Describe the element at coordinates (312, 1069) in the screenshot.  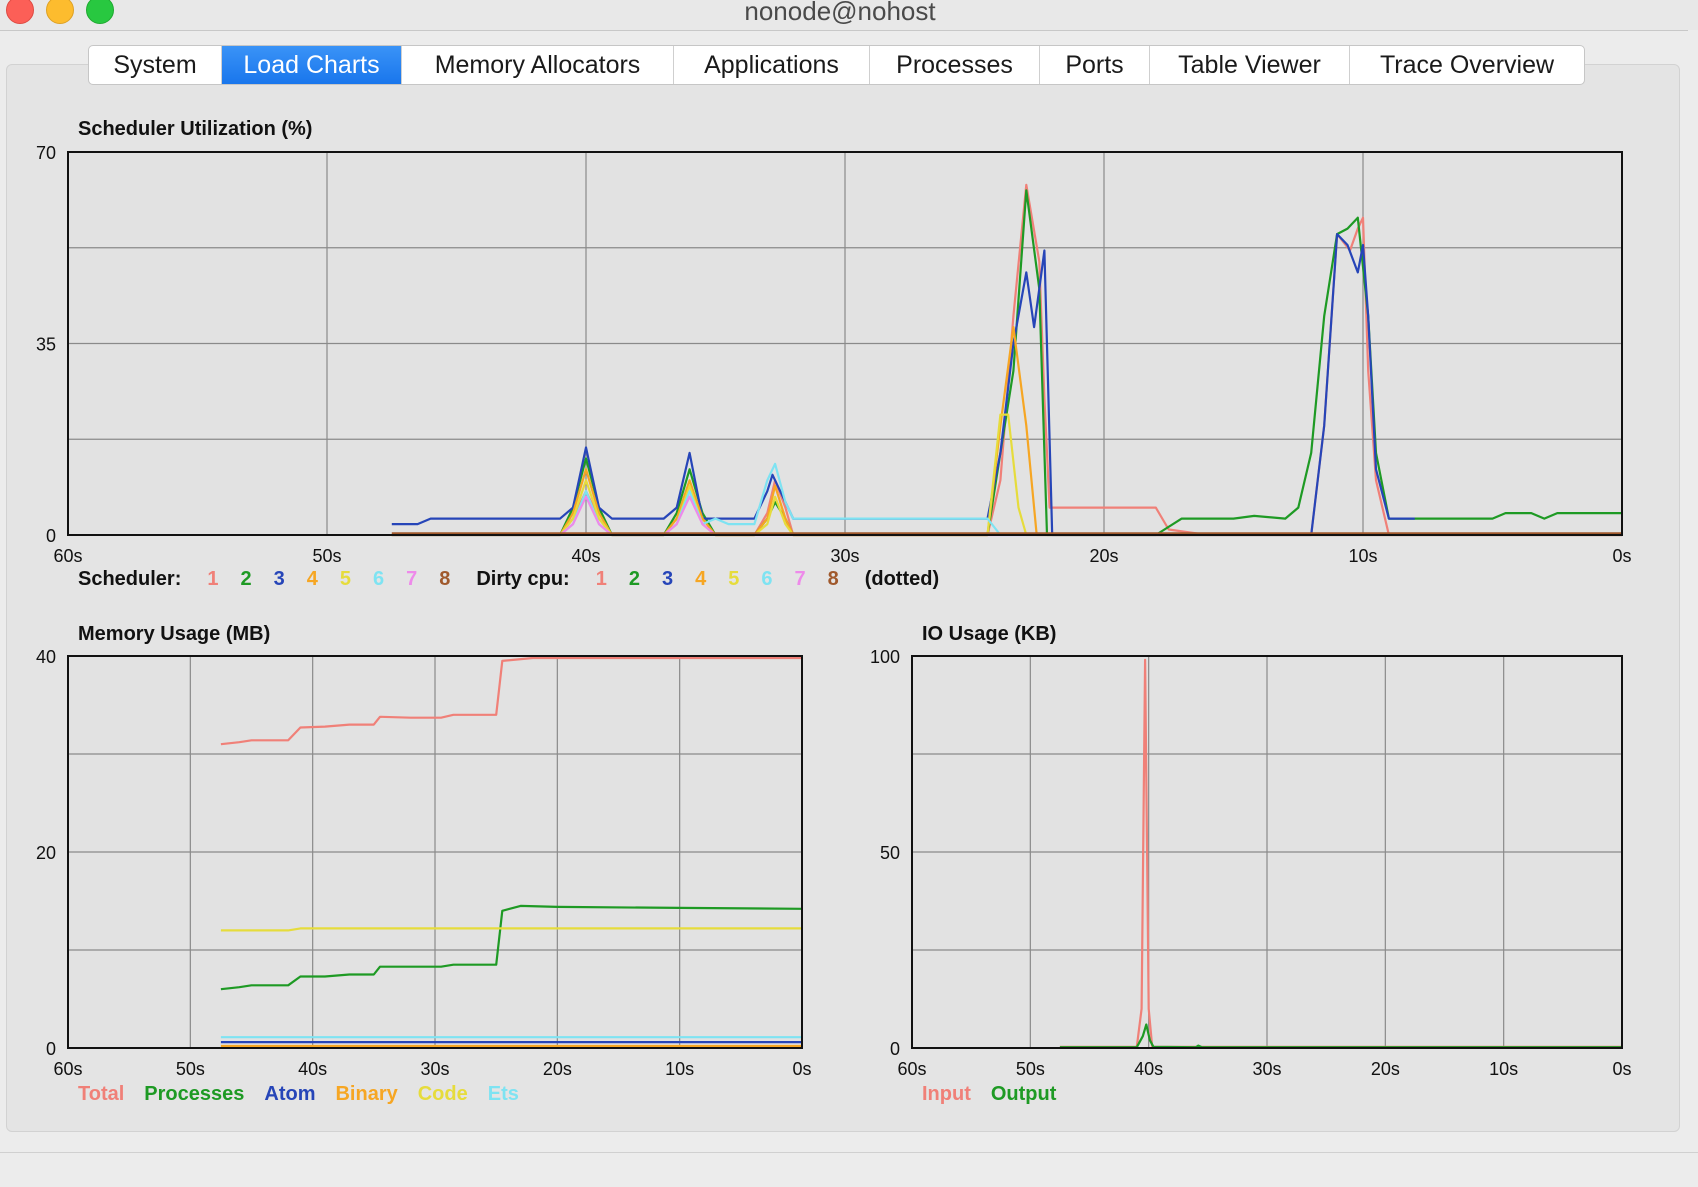
I see `memory-xtick-label: 40s` at that location.